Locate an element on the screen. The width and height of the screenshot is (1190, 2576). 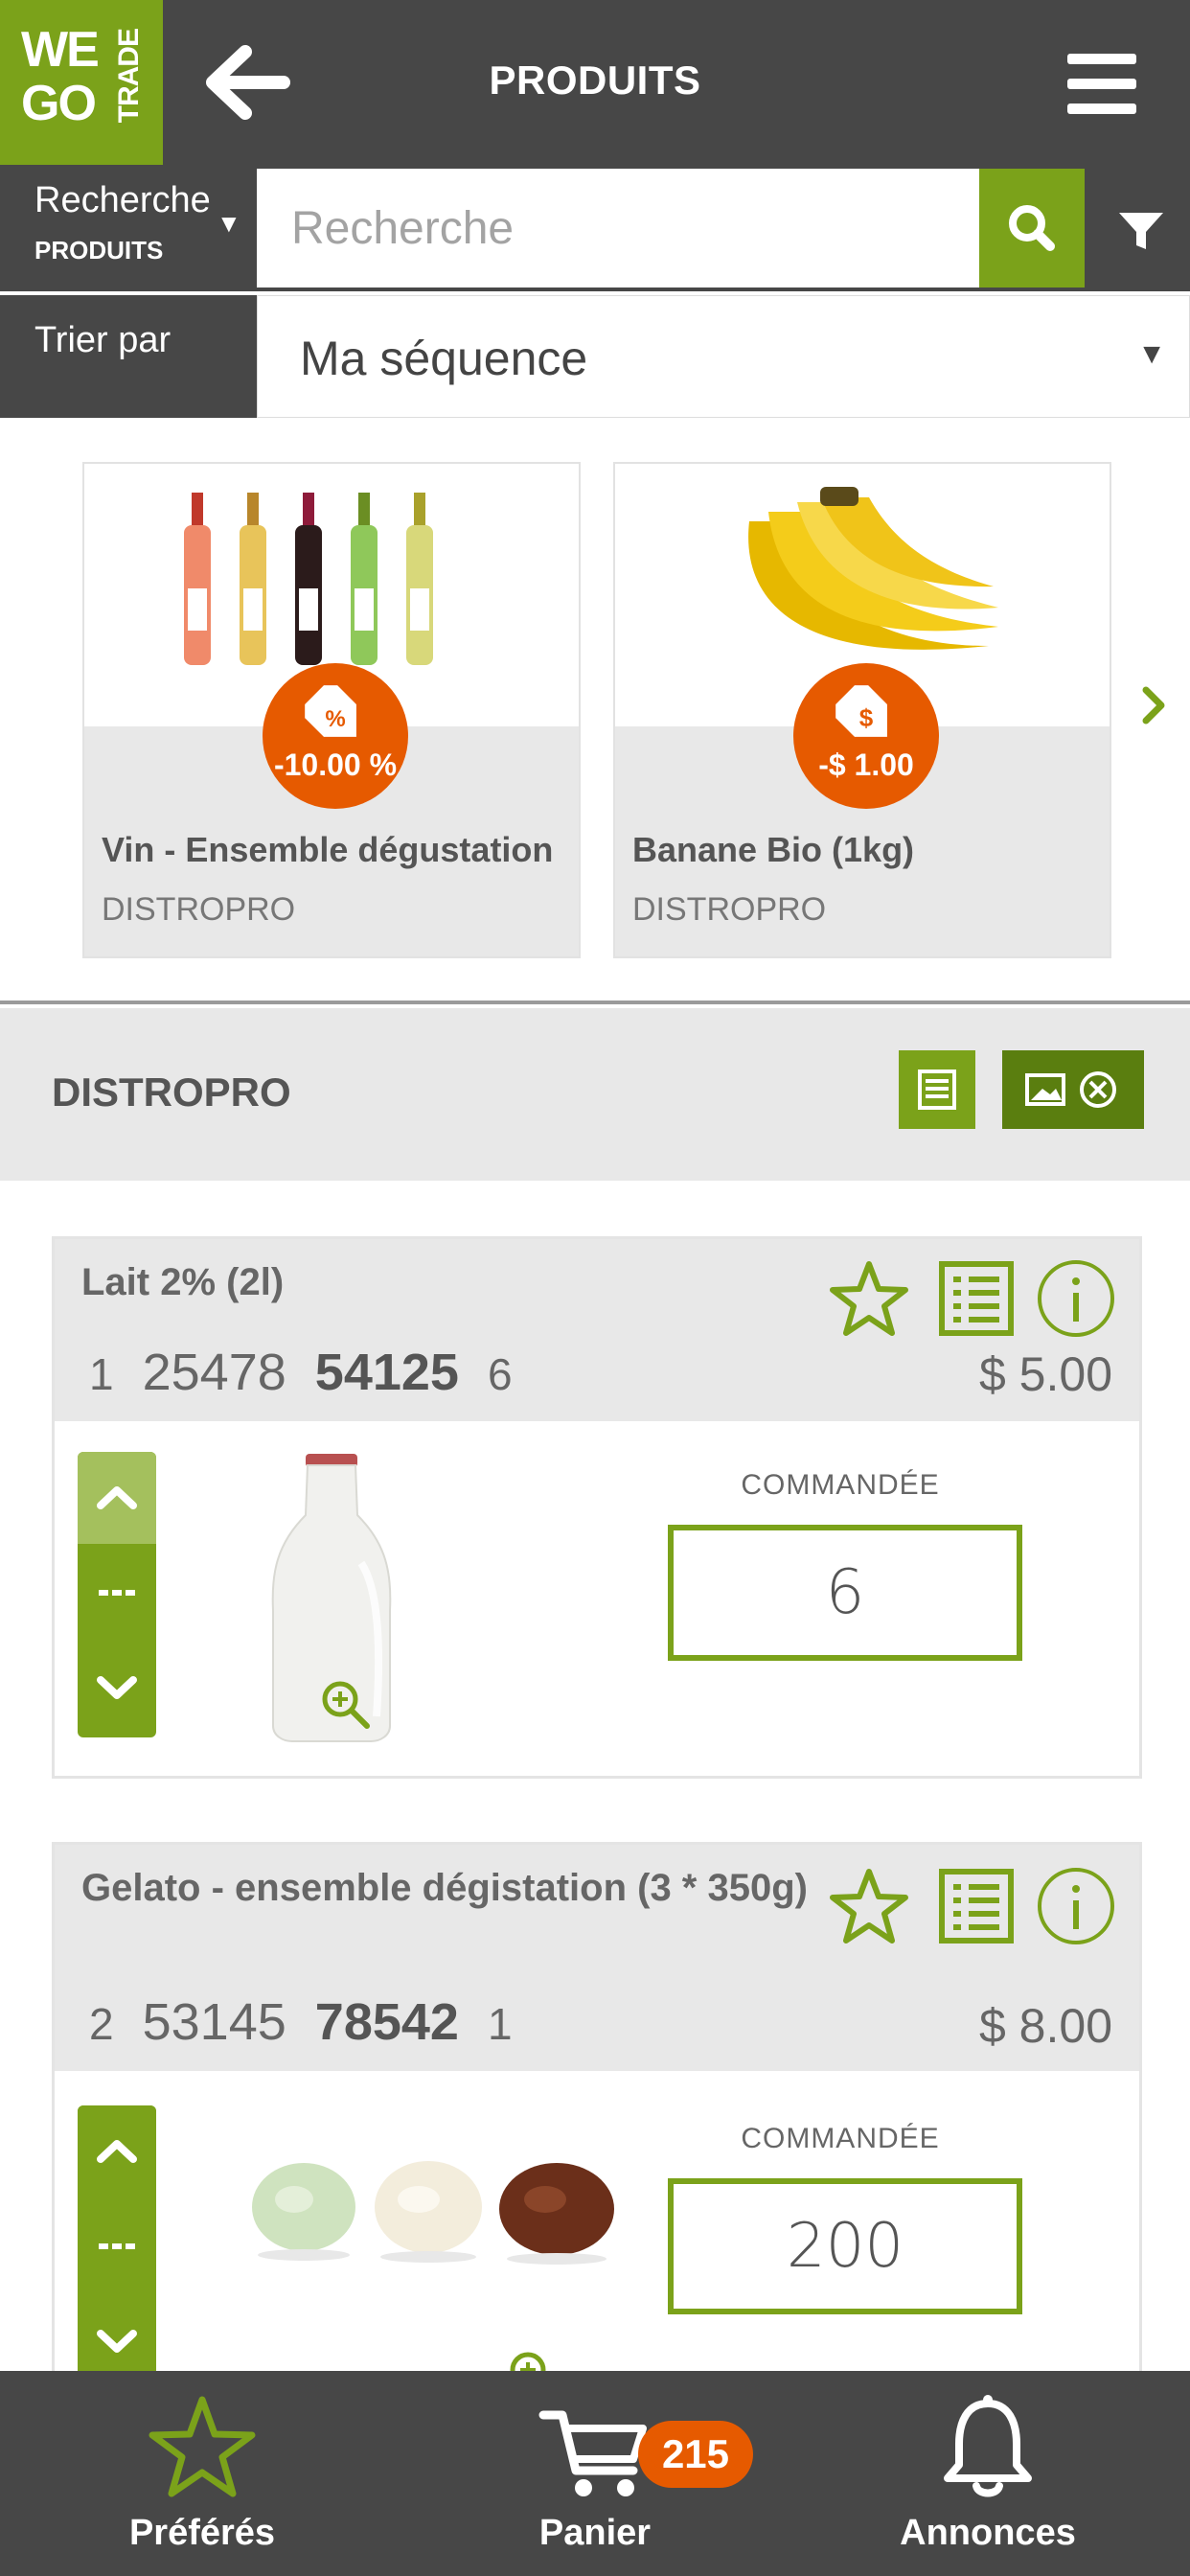
discount-value: -$ 1.00 is located at coordinates (866, 765).